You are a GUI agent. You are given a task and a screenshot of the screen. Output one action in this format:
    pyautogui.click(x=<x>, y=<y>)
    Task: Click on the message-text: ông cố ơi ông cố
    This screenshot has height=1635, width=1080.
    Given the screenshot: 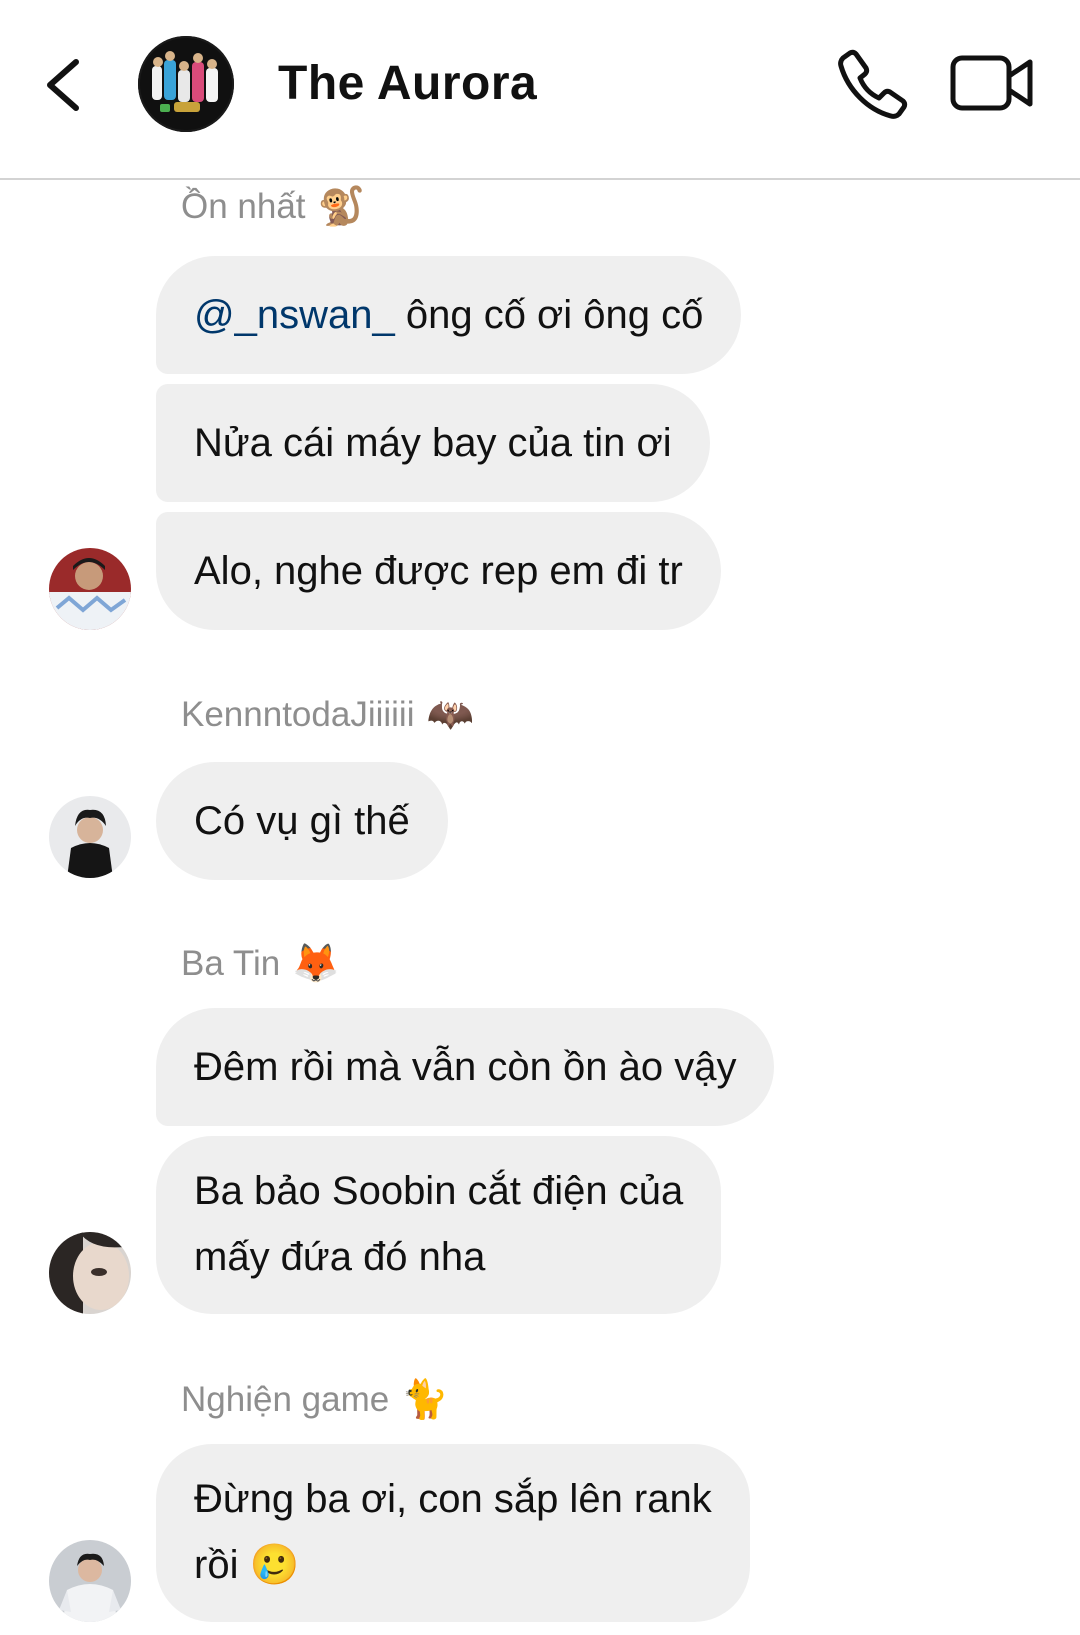 What is the action you would take?
    pyautogui.click(x=549, y=315)
    